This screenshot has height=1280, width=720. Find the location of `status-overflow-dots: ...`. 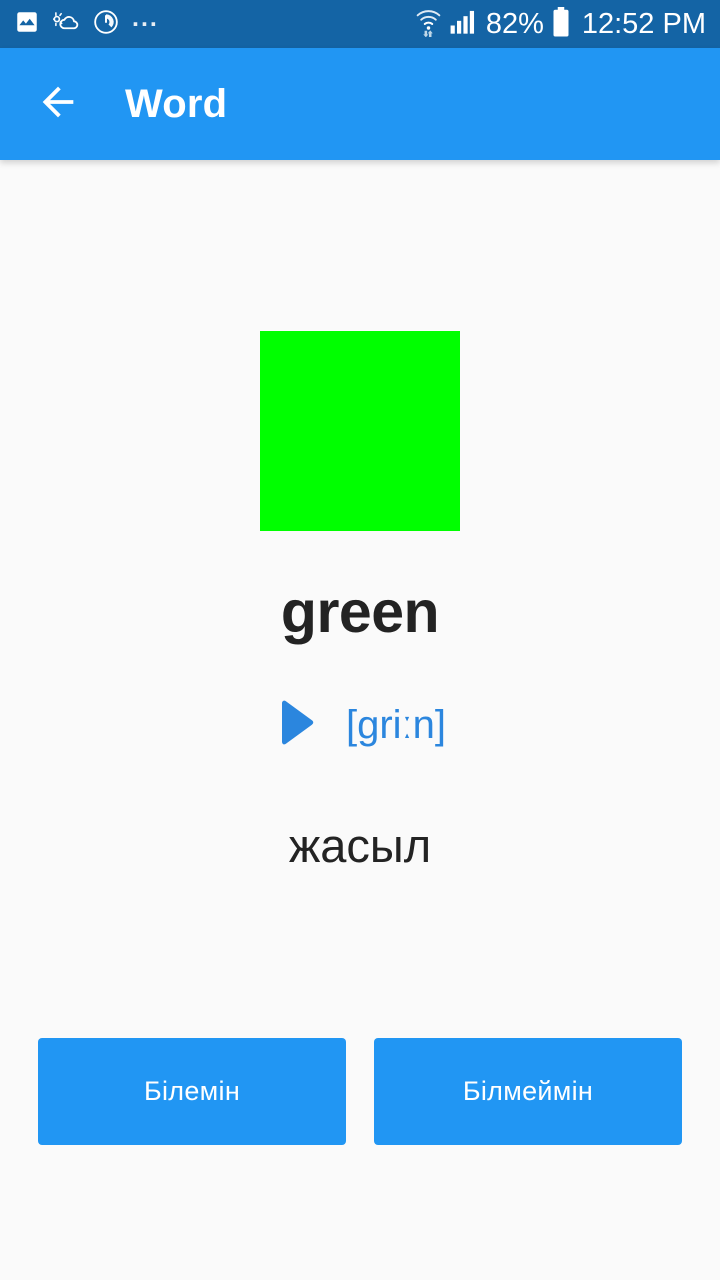

status-overflow-dots: ... is located at coordinates (145, 18).